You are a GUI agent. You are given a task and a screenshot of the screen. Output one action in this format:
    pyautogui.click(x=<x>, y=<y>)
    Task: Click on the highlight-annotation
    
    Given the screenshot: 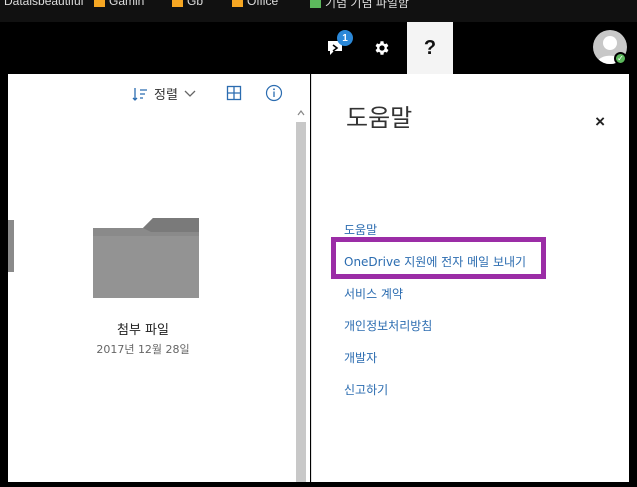 What is the action you would take?
    pyautogui.click(x=438, y=258)
    